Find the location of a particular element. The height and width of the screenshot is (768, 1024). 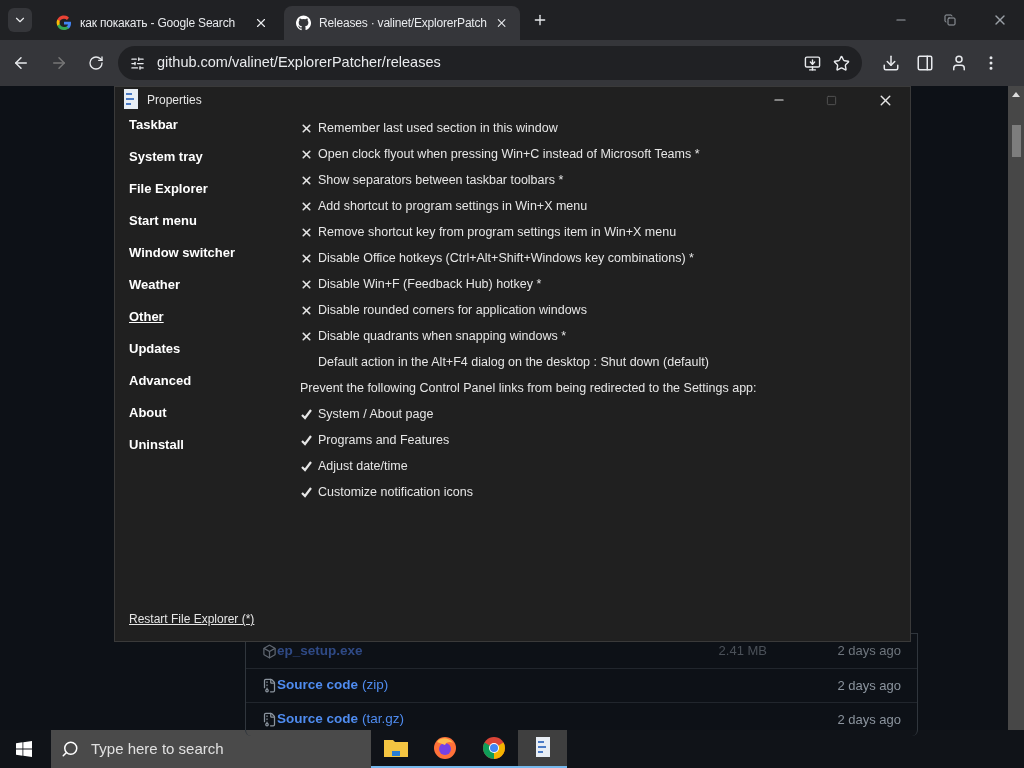

setting-label: Disable Office hotkeys (Ctrl+Alt+Shift+Windows key combinations) * is located at coordinates (506, 258).